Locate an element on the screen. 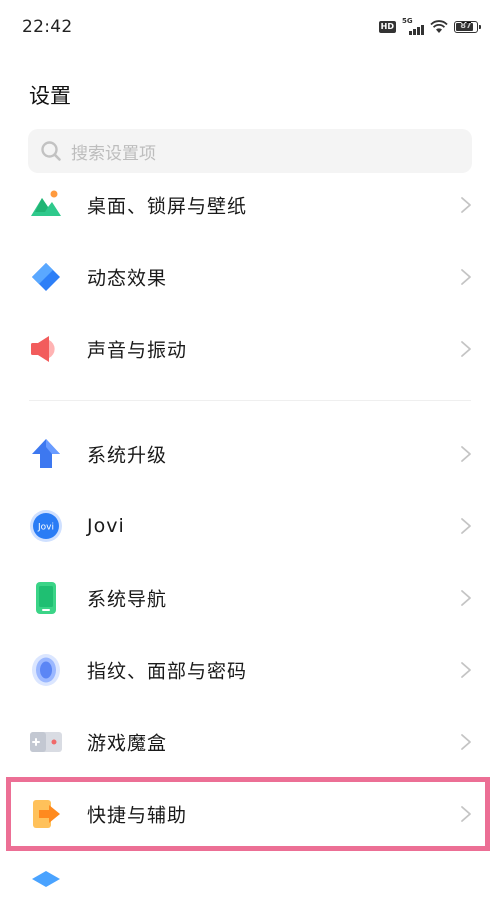 This screenshot has height=922, width=500. system-management-icon is located at coordinates (46, 886).